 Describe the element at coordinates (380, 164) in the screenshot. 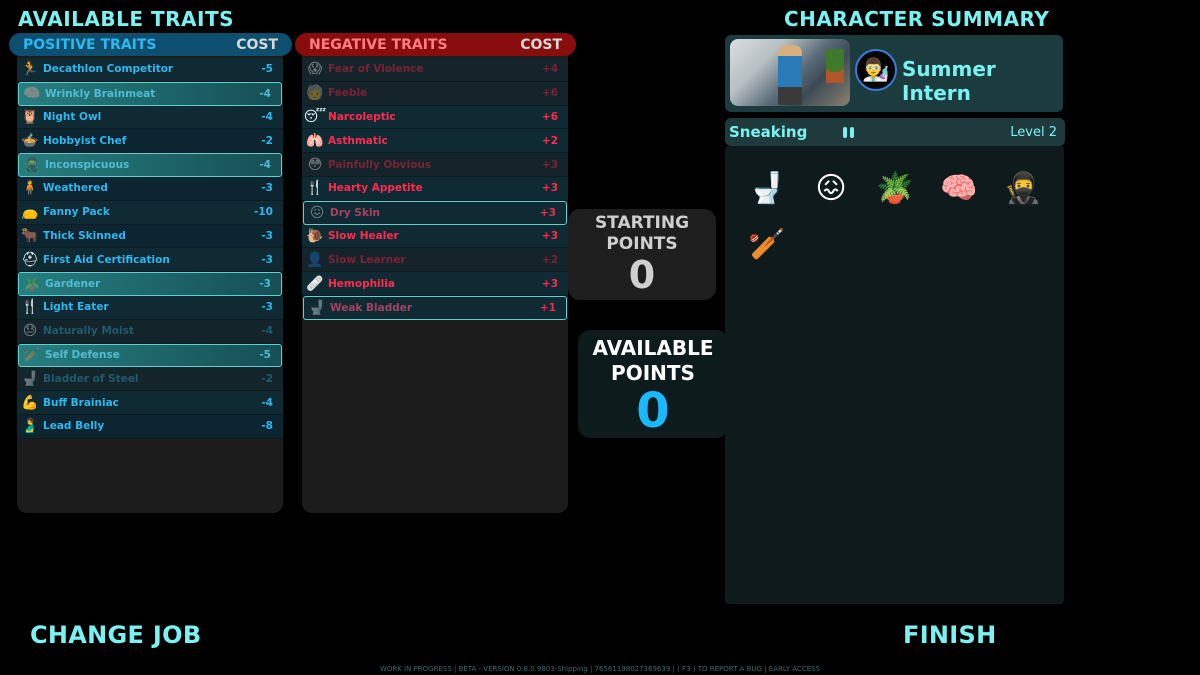

I see `trait-name: Painfully Obvious` at that location.